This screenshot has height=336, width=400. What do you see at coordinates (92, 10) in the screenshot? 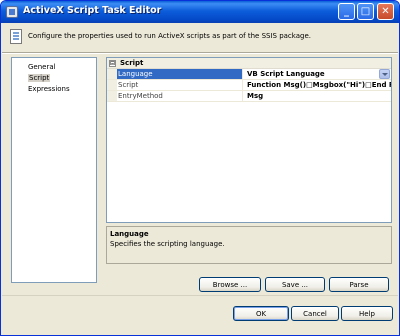
I see `window-title: ActiveX Script Task Editor` at bounding box center [92, 10].